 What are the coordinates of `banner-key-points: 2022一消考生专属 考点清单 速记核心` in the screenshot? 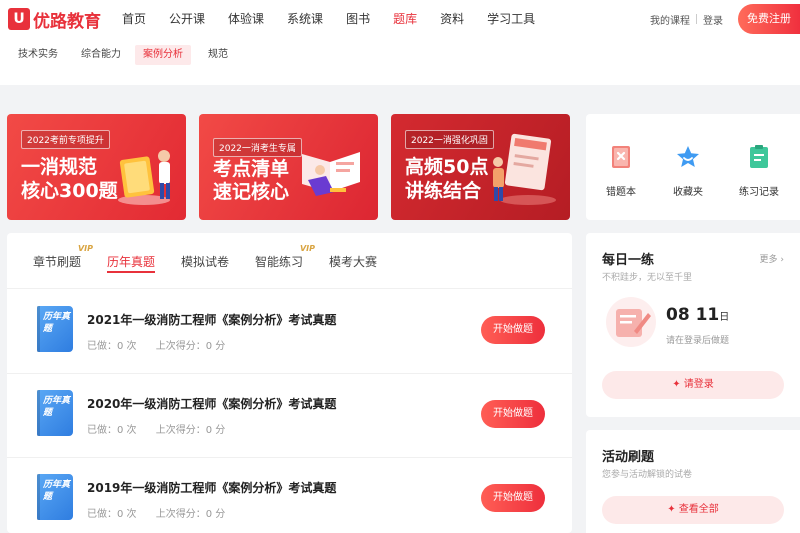 It's located at (288, 167).